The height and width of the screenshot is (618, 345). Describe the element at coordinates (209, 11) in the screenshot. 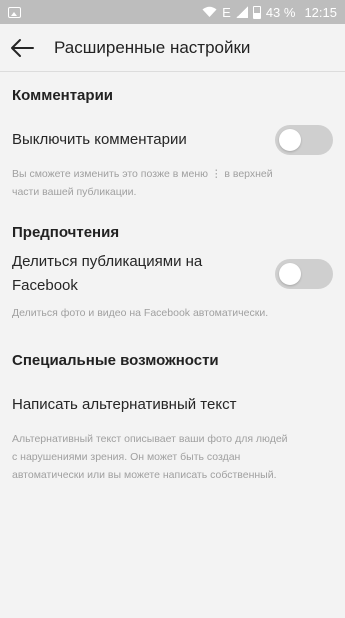

I see `wifi-icon` at that location.